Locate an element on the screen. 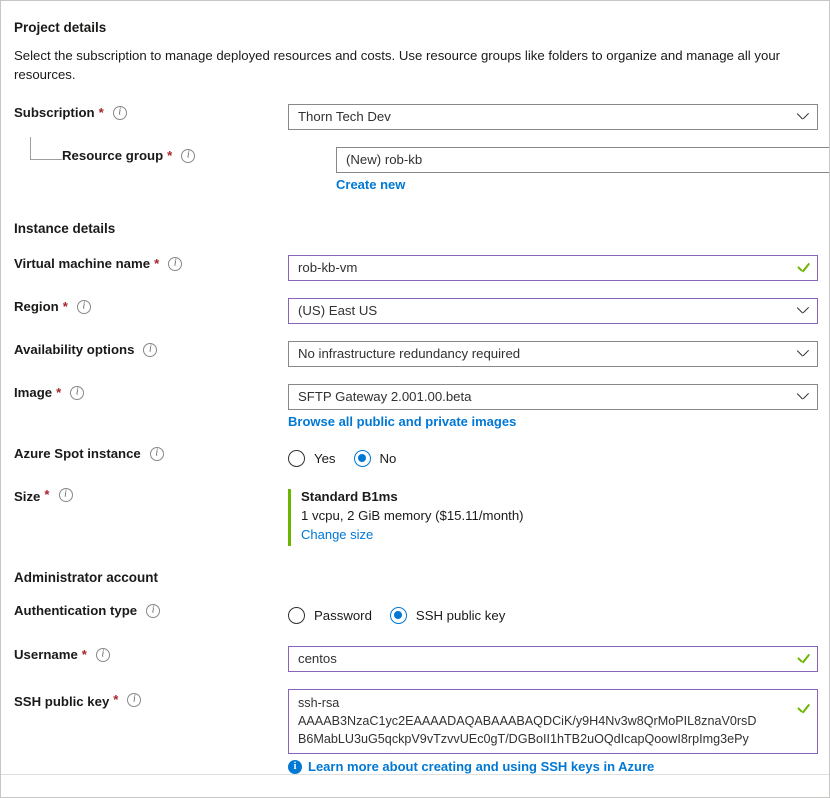 This screenshot has height=798, width=830. subscription-value: Thorn Tech Dev is located at coordinates (344, 116).